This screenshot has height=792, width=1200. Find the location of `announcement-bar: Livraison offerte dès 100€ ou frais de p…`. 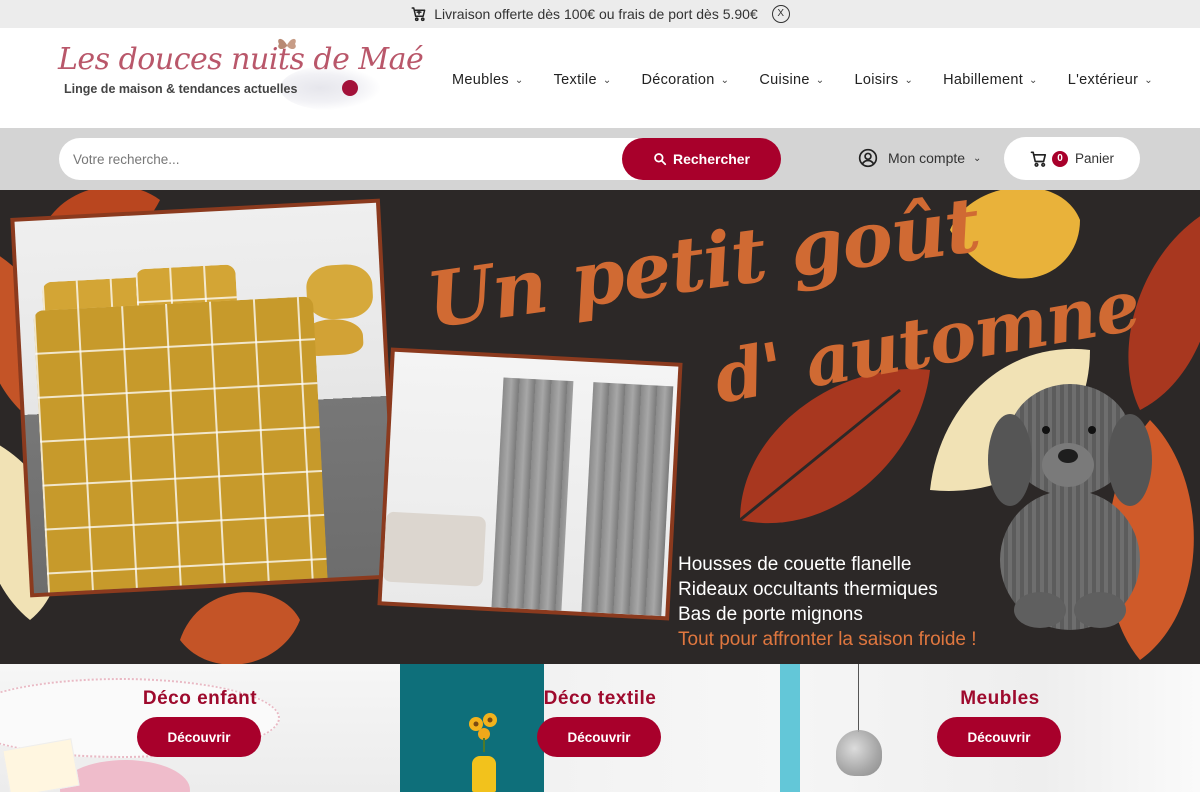

announcement-bar: Livraison offerte dès 100€ ou frais de p… is located at coordinates (600, 14).